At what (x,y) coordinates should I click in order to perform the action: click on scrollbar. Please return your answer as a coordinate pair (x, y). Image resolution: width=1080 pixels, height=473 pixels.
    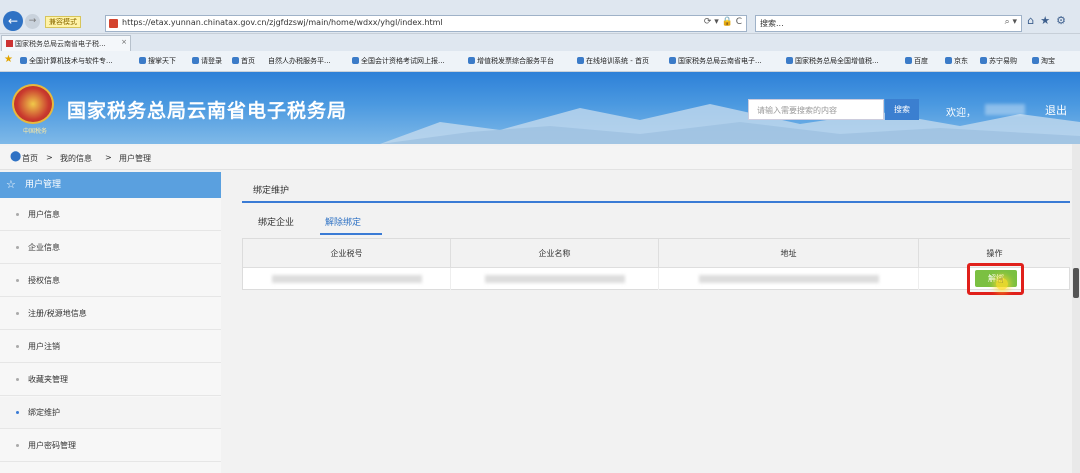
    Looking at the image, I should click on (1076, 308).